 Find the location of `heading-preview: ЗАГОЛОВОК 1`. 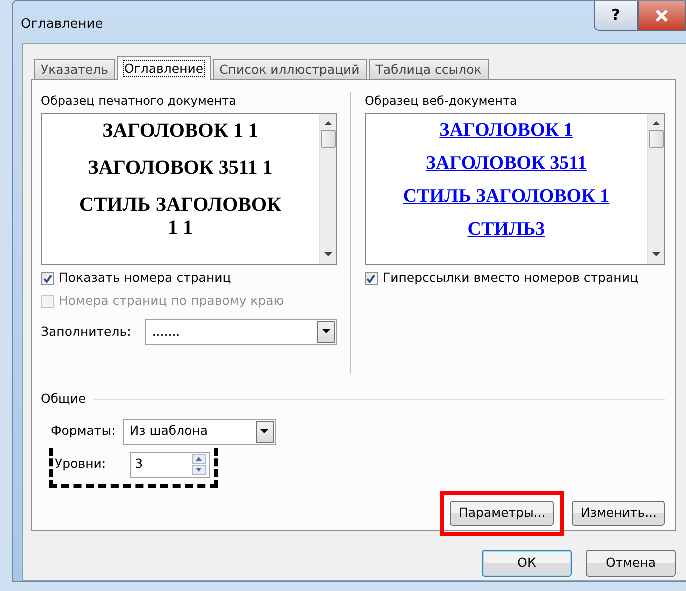

heading-preview: ЗАГОЛОВОК 1 is located at coordinates (507, 131).